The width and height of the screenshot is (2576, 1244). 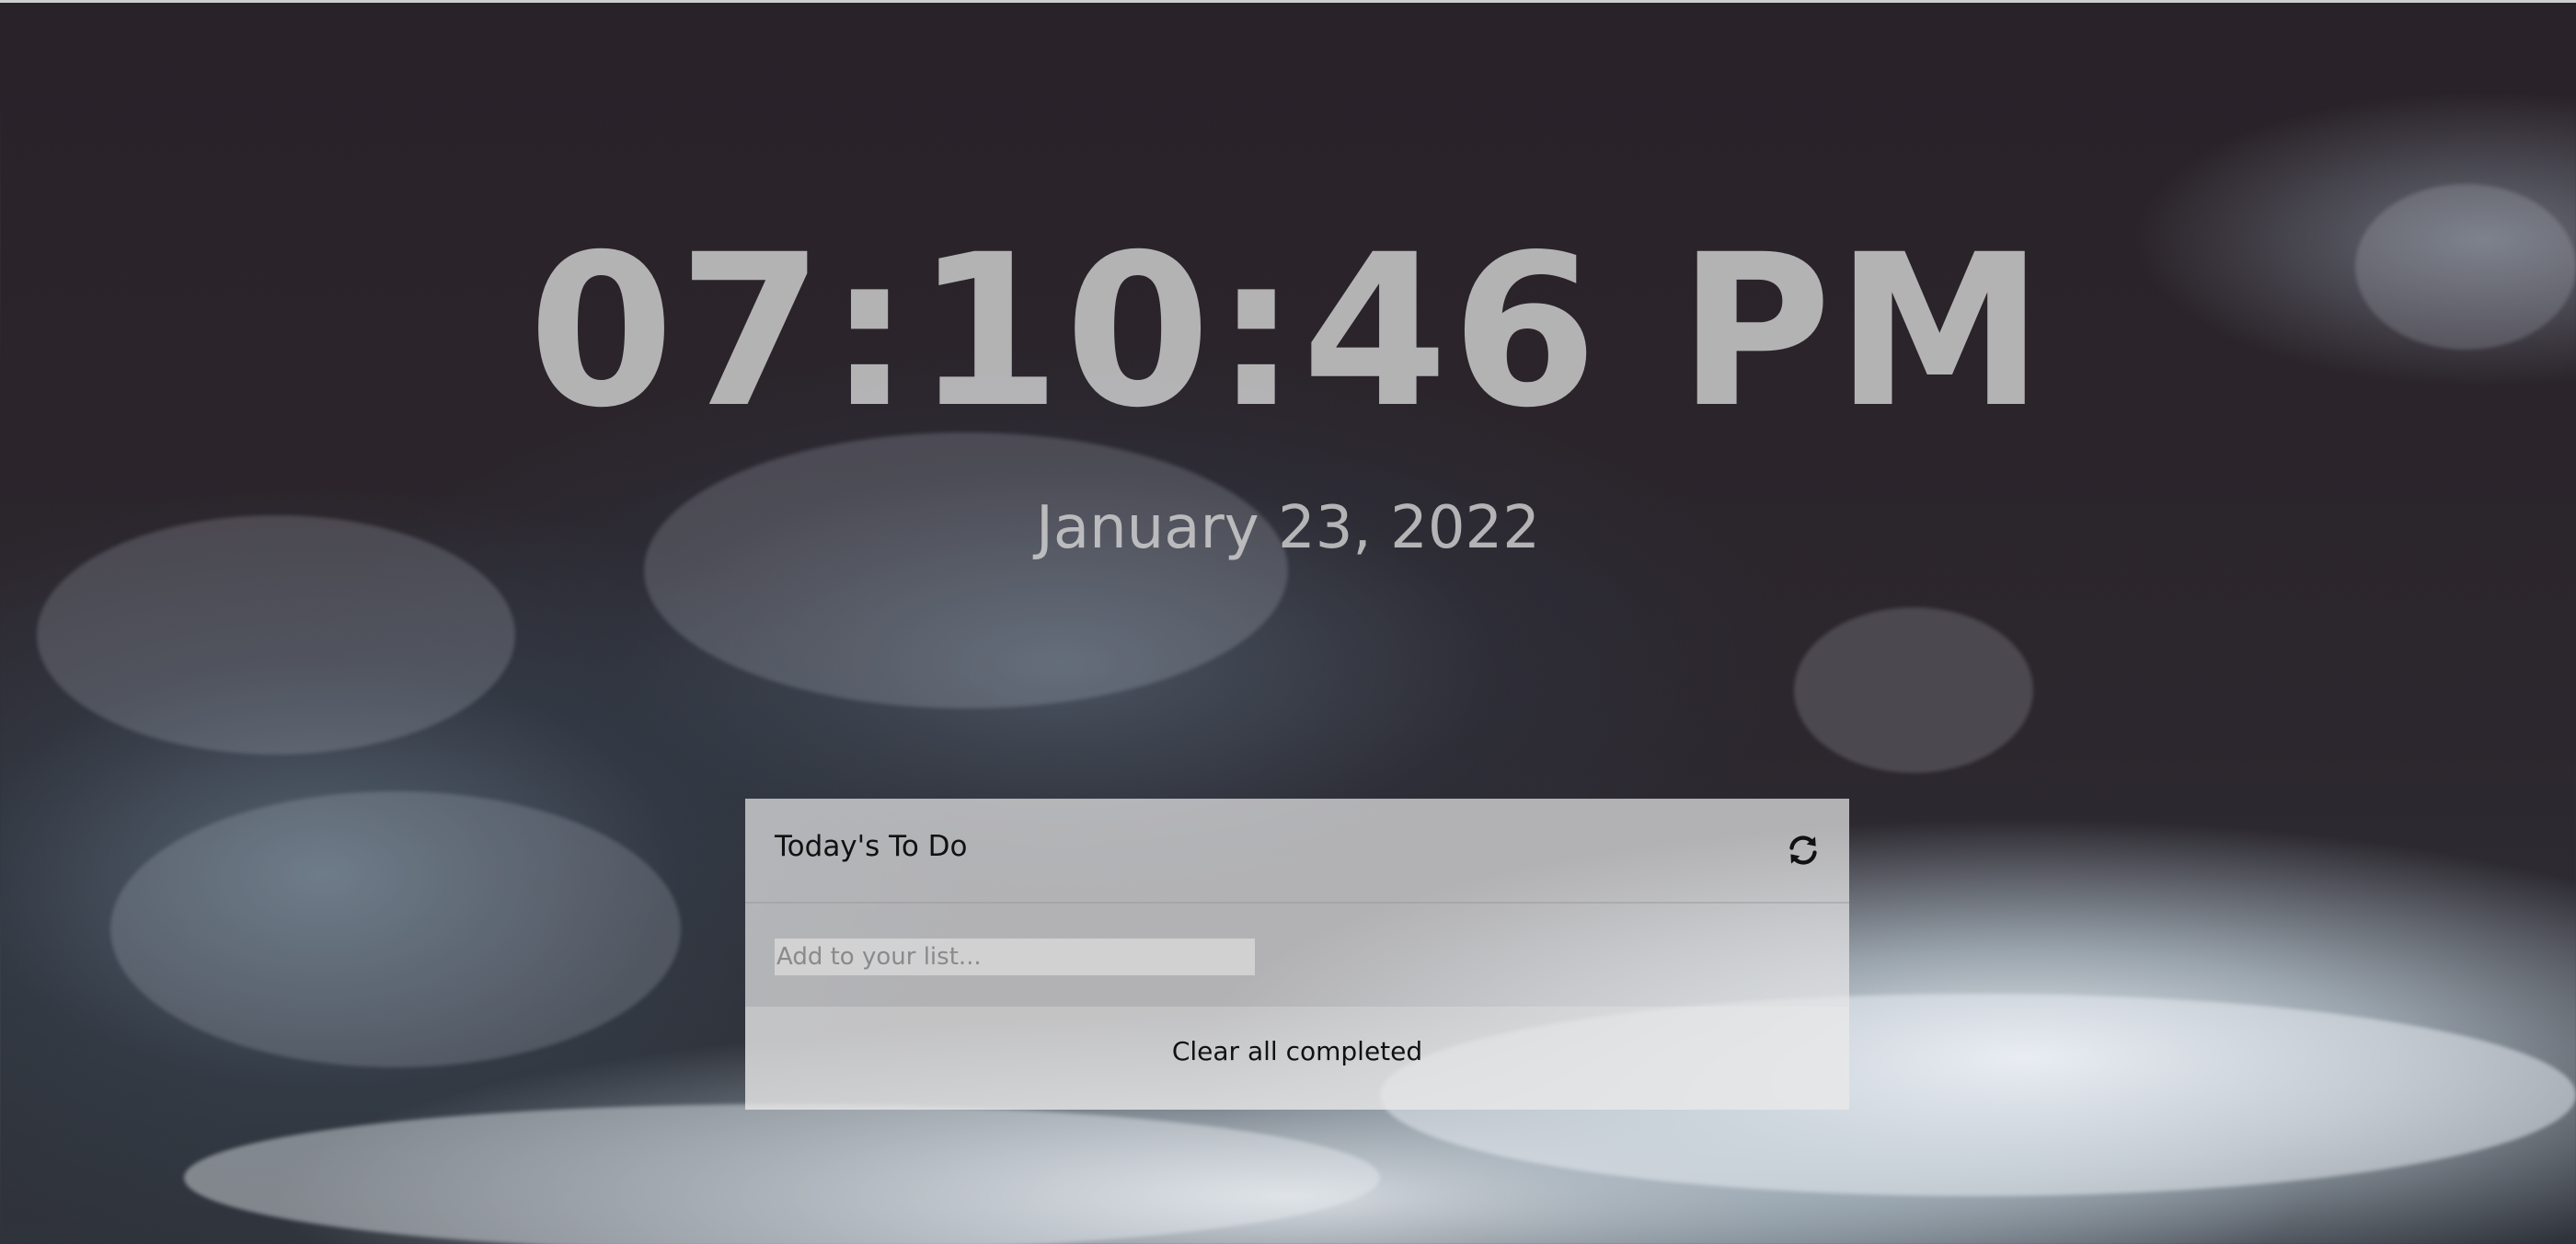 I want to click on add-todo-input, so click(x=1015, y=957).